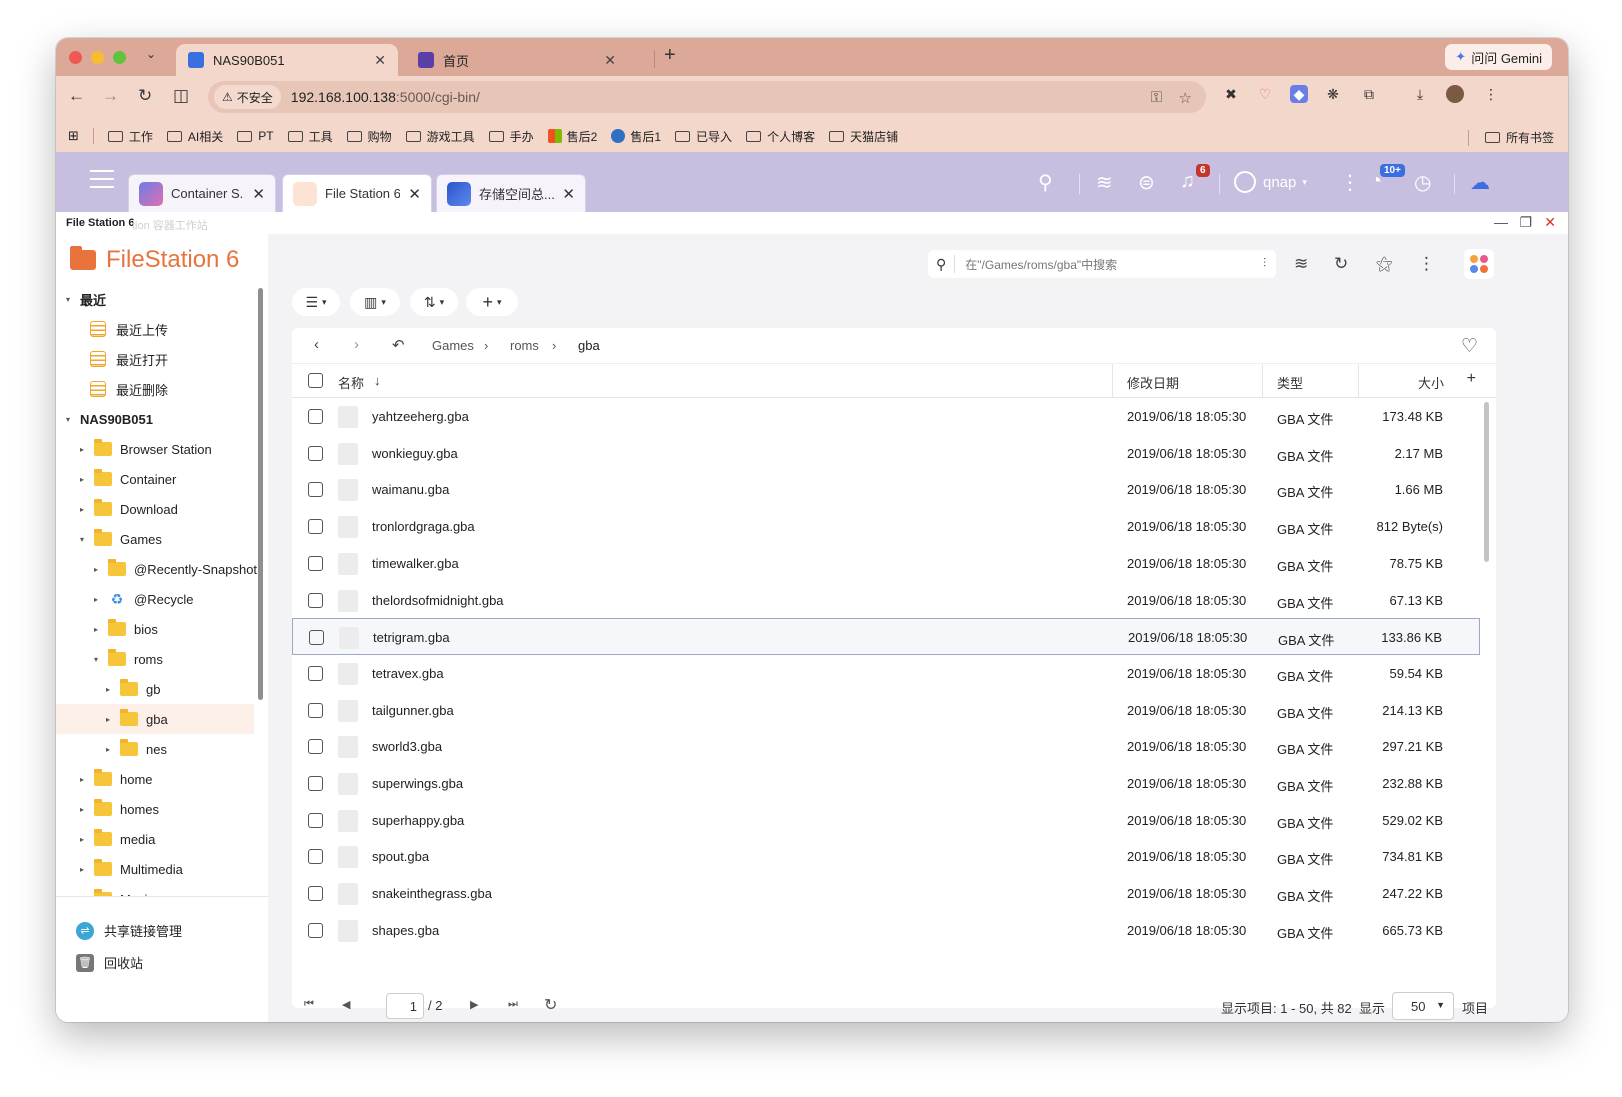 The image size is (1622, 1097). What do you see at coordinates (155, 779) in the screenshot?
I see `tree-item: ▸ home` at bounding box center [155, 779].